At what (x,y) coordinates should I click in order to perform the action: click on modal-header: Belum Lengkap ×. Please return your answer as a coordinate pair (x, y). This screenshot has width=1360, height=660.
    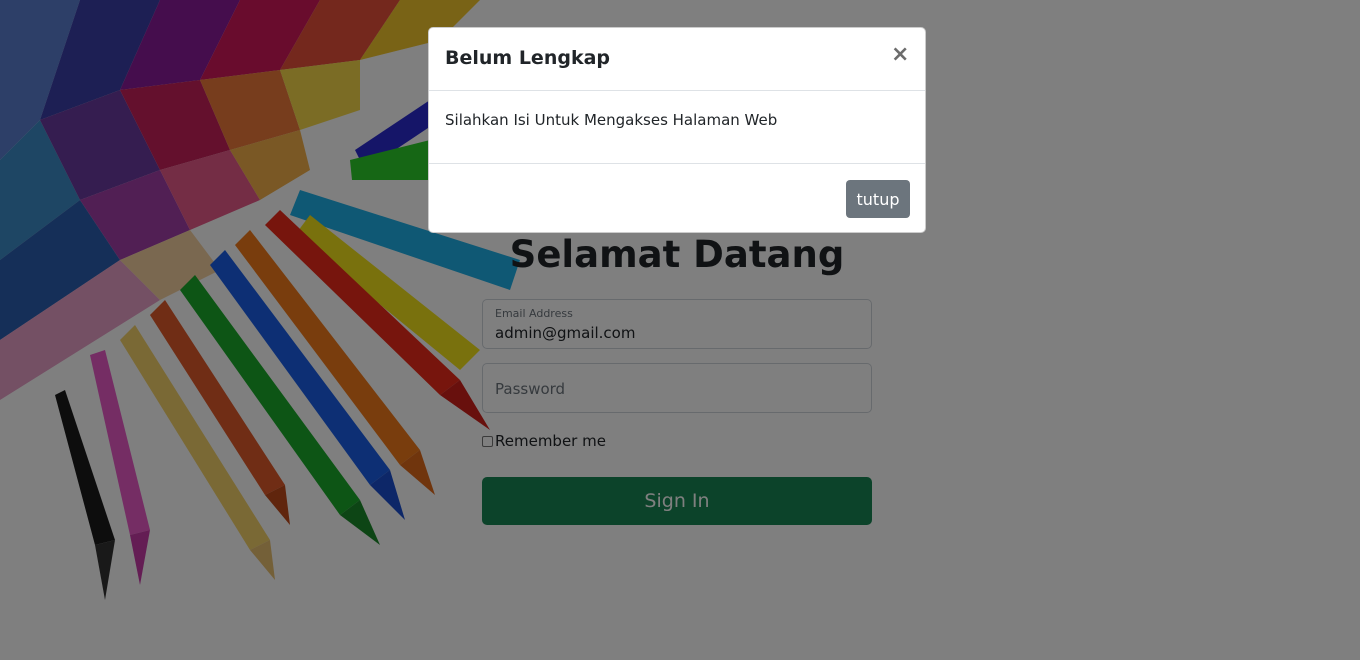
    Looking at the image, I should click on (677, 59).